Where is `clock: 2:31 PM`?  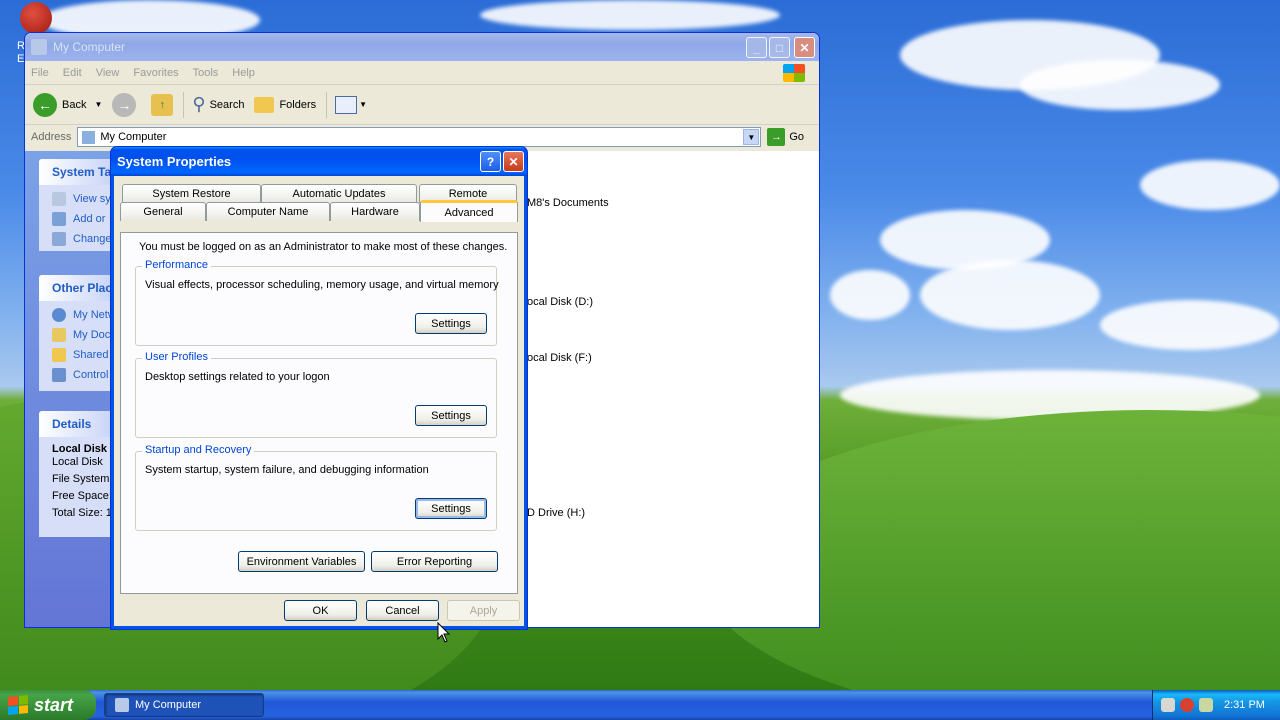 clock: 2:31 PM is located at coordinates (1244, 705).